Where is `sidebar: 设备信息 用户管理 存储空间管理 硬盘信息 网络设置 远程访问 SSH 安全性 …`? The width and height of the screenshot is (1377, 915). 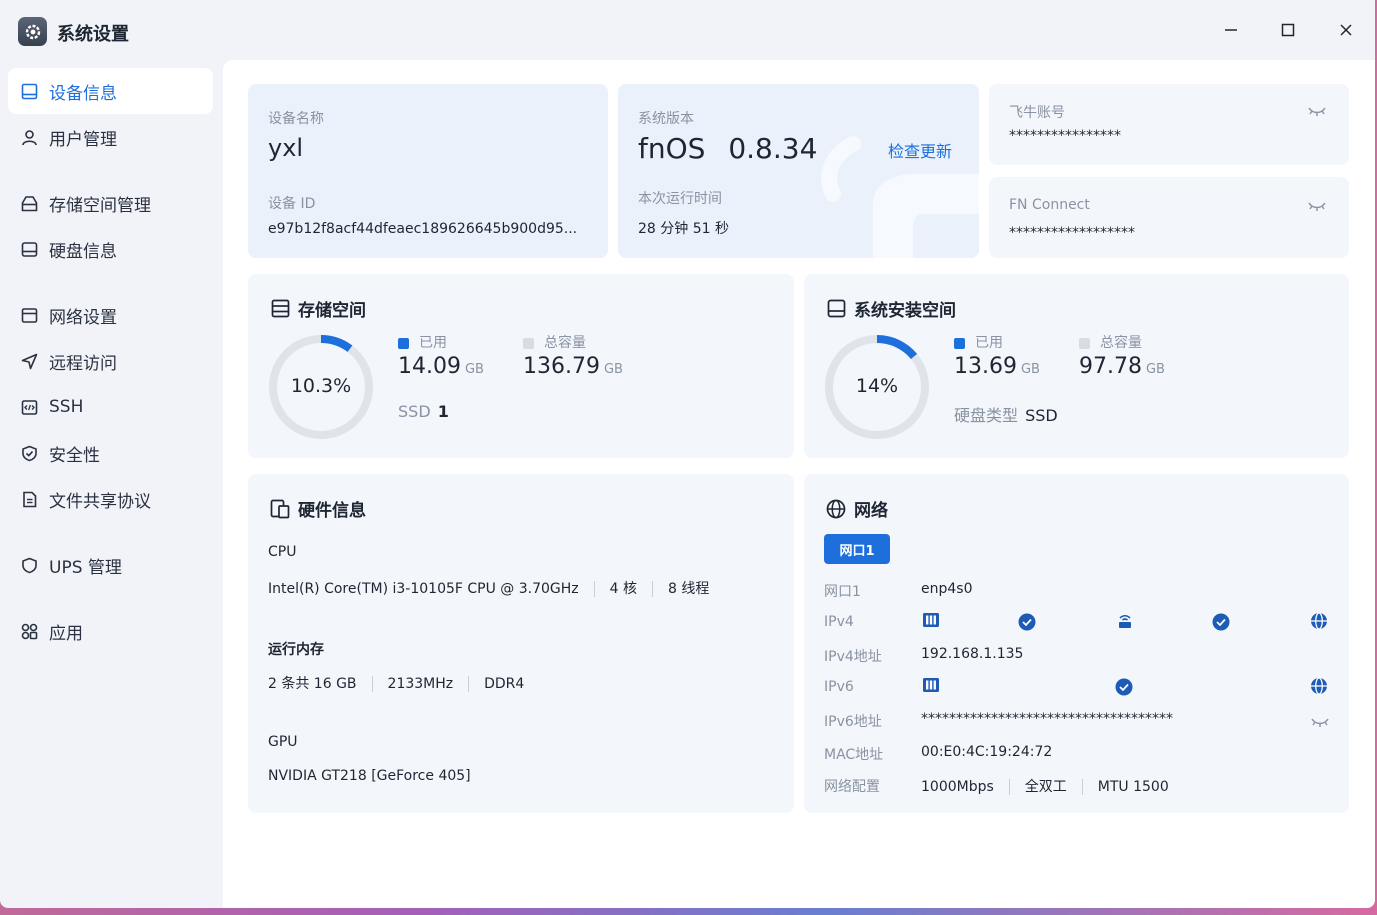
sidebar: 设备信息 用户管理 存储空间管理 硬盘信息 网络设置 远程访问 SSH 安全性 … is located at coordinates (110, 361).